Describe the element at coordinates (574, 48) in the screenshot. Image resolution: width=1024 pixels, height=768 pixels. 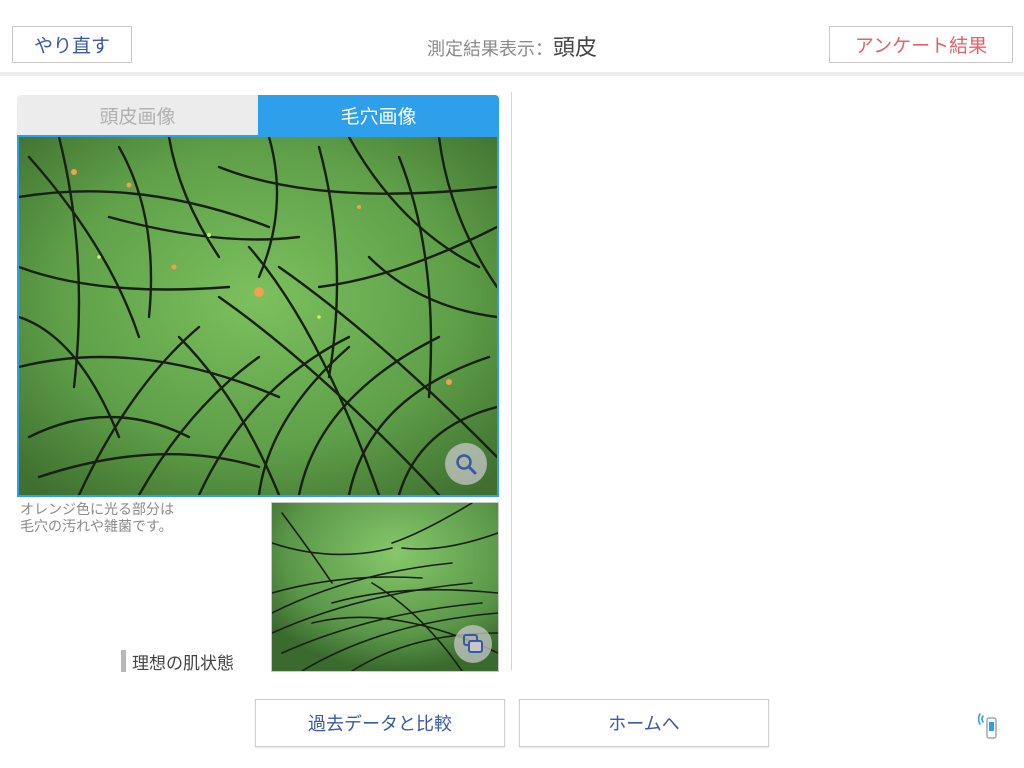
I see `page-title-main: 頭皮` at that location.